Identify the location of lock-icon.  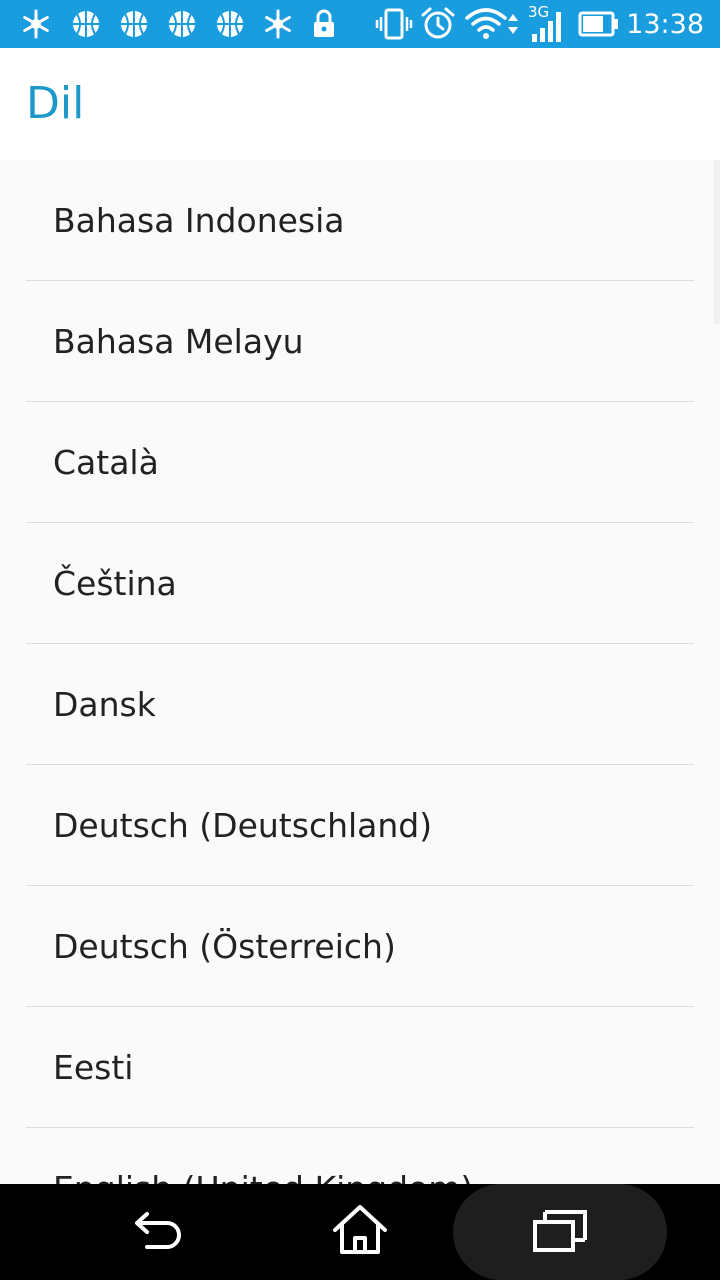
(324, 24).